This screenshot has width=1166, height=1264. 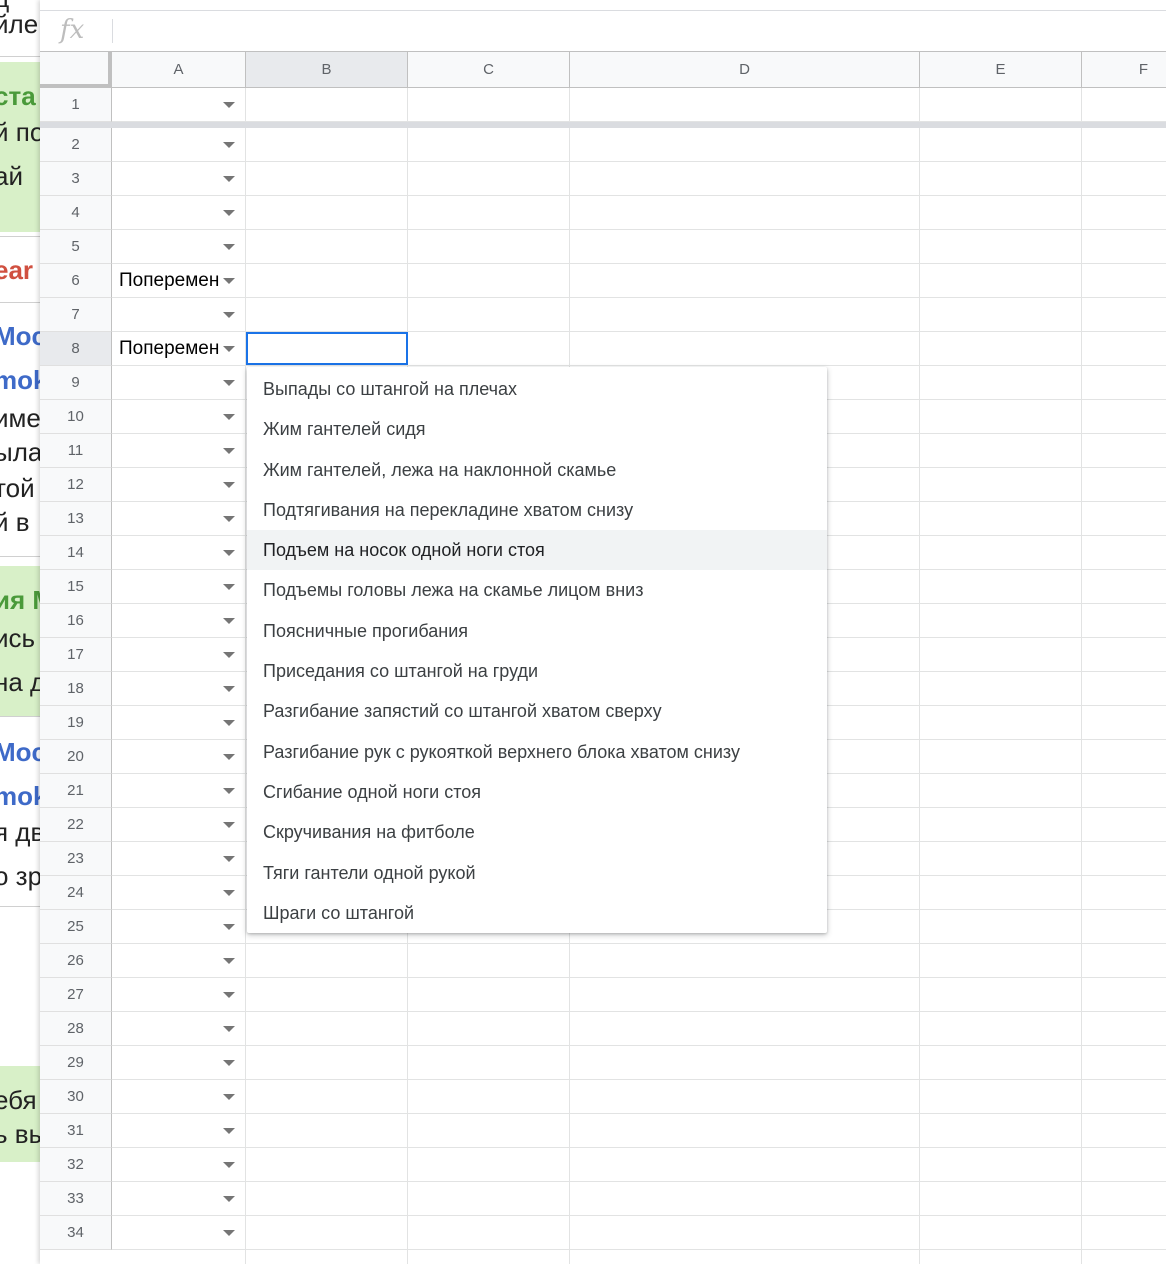 I want to click on active-cell-b8, so click(x=327, y=348).